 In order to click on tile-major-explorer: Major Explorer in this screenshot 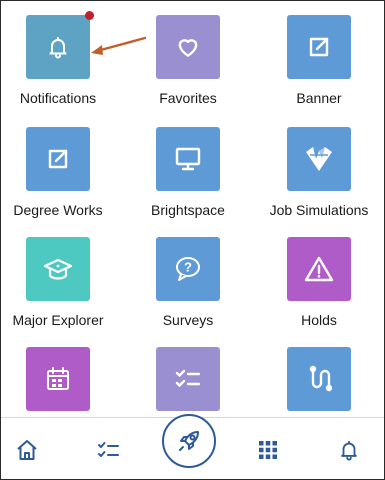, I will do `click(60, 287)`.